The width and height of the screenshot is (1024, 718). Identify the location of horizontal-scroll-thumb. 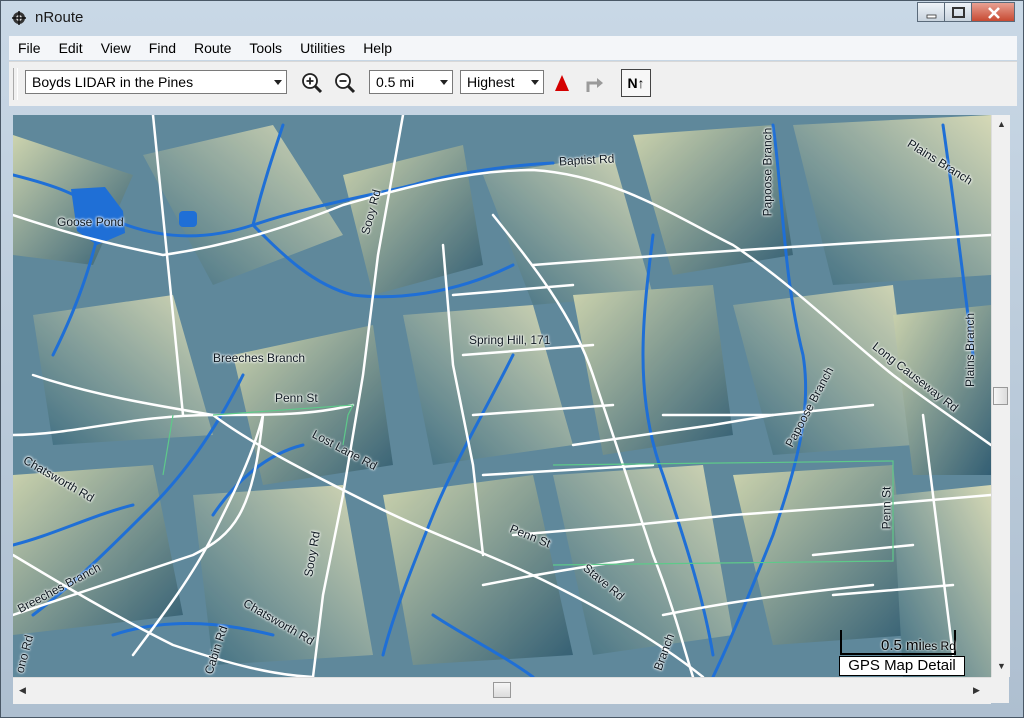
(502, 690).